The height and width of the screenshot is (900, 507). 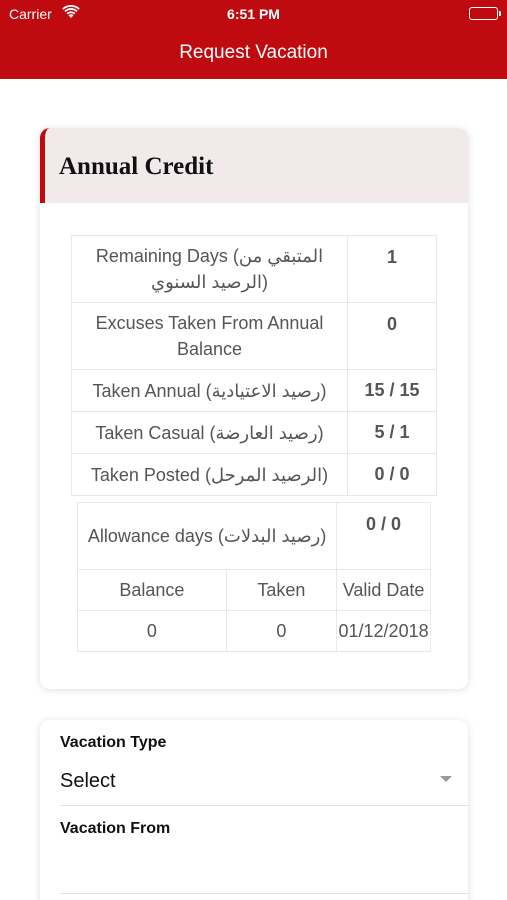 What do you see at coordinates (209, 474) in the screenshot?
I see `taken-posted-label: Taken Posted (الرصيد المرحل)` at bounding box center [209, 474].